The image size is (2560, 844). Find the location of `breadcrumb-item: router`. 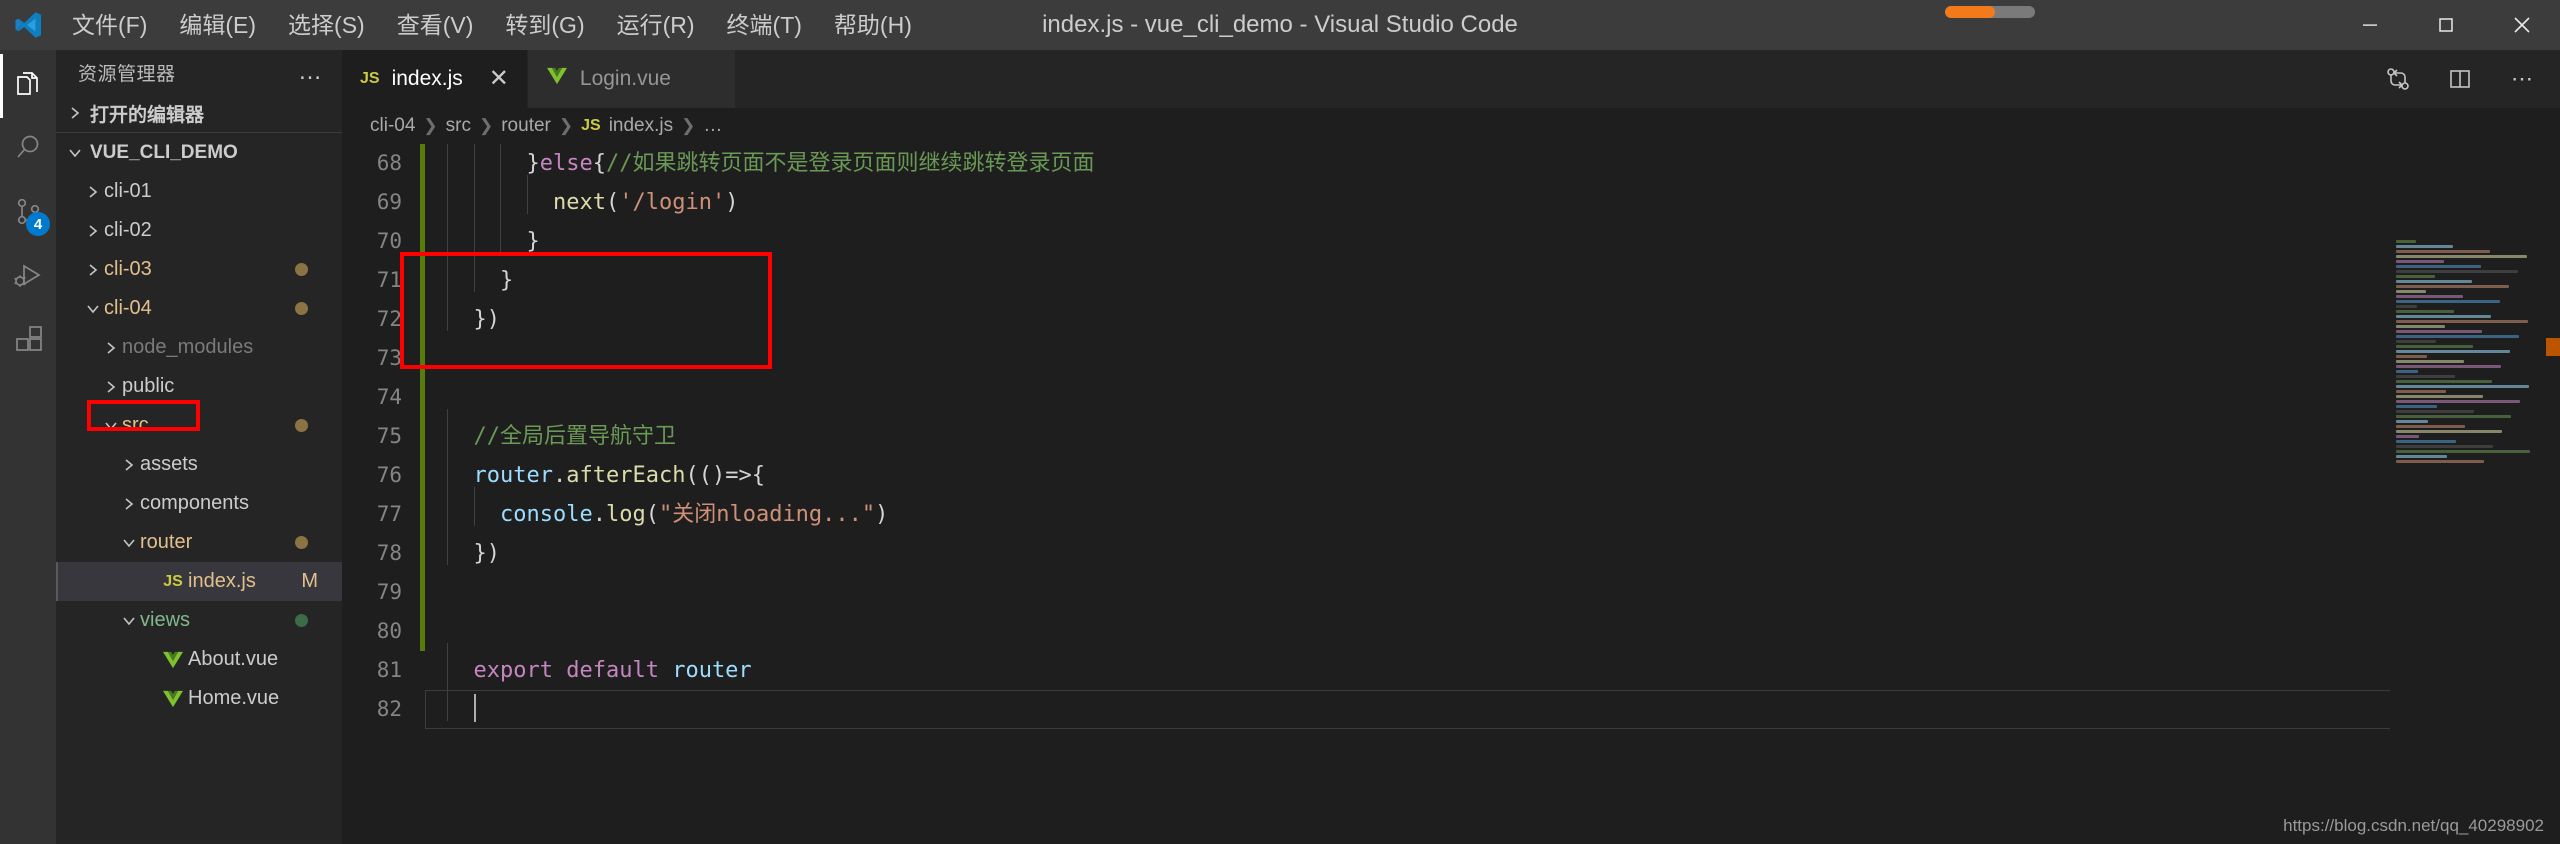

breadcrumb-item: router is located at coordinates (526, 126).